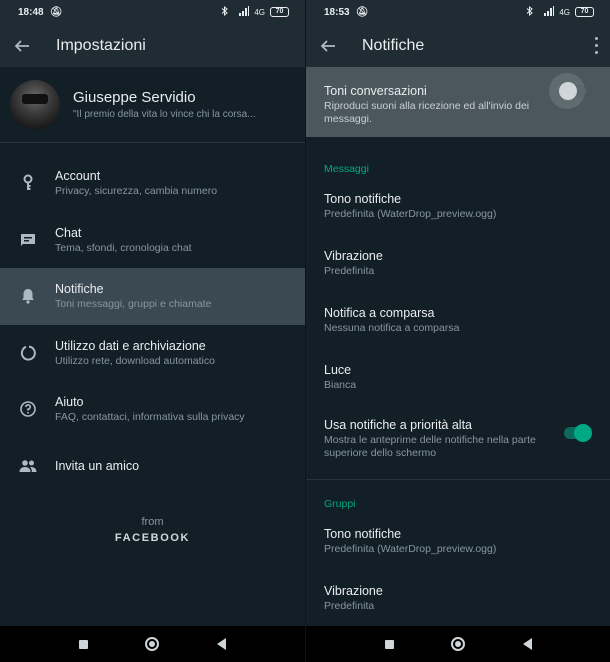 Image resolution: width=610 pixels, height=662 pixels. What do you see at coordinates (135, 360) in the screenshot?
I see `settings-item-subtitle: Utilizzo rete, download automatico` at bounding box center [135, 360].